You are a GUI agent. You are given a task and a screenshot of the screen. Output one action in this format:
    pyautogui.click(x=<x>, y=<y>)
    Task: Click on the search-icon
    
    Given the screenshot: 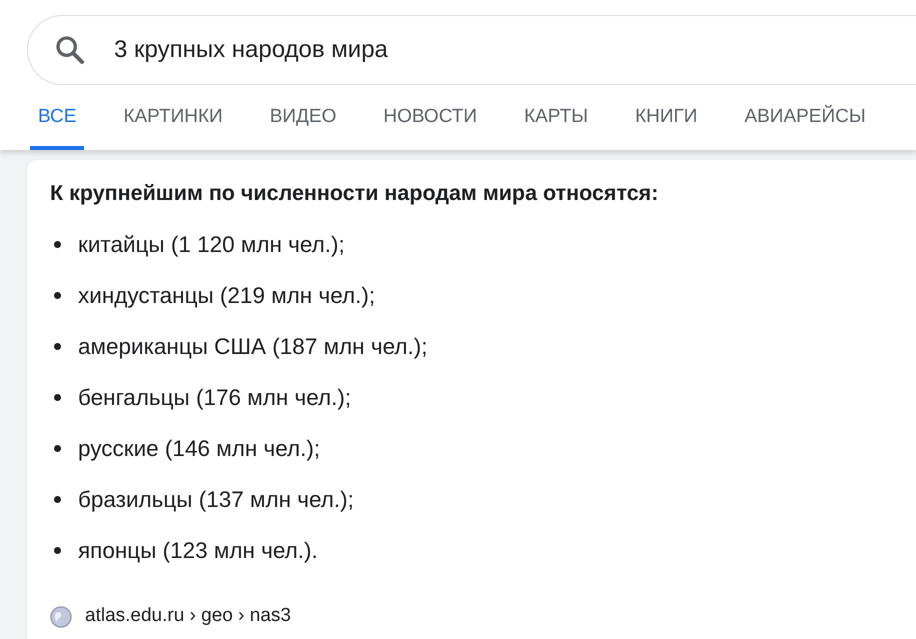 What is the action you would take?
    pyautogui.click(x=70, y=50)
    